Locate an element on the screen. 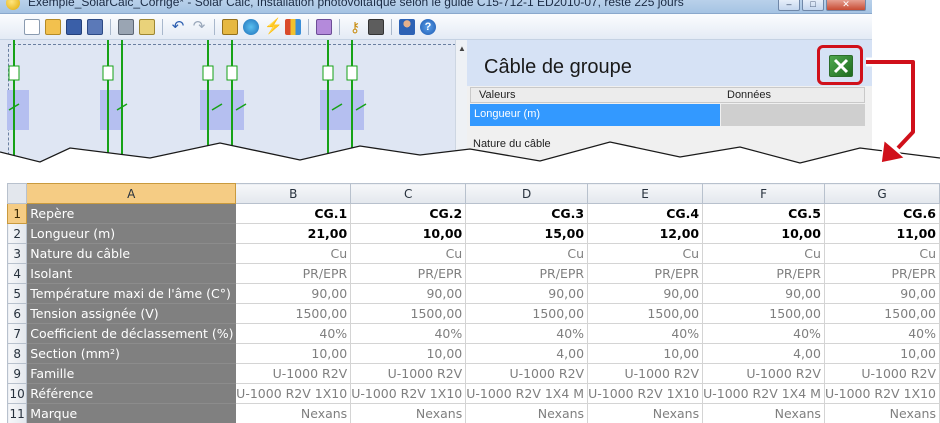 The image size is (940, 423). value-cell: 12,00 is located at coordinates (645, 233).